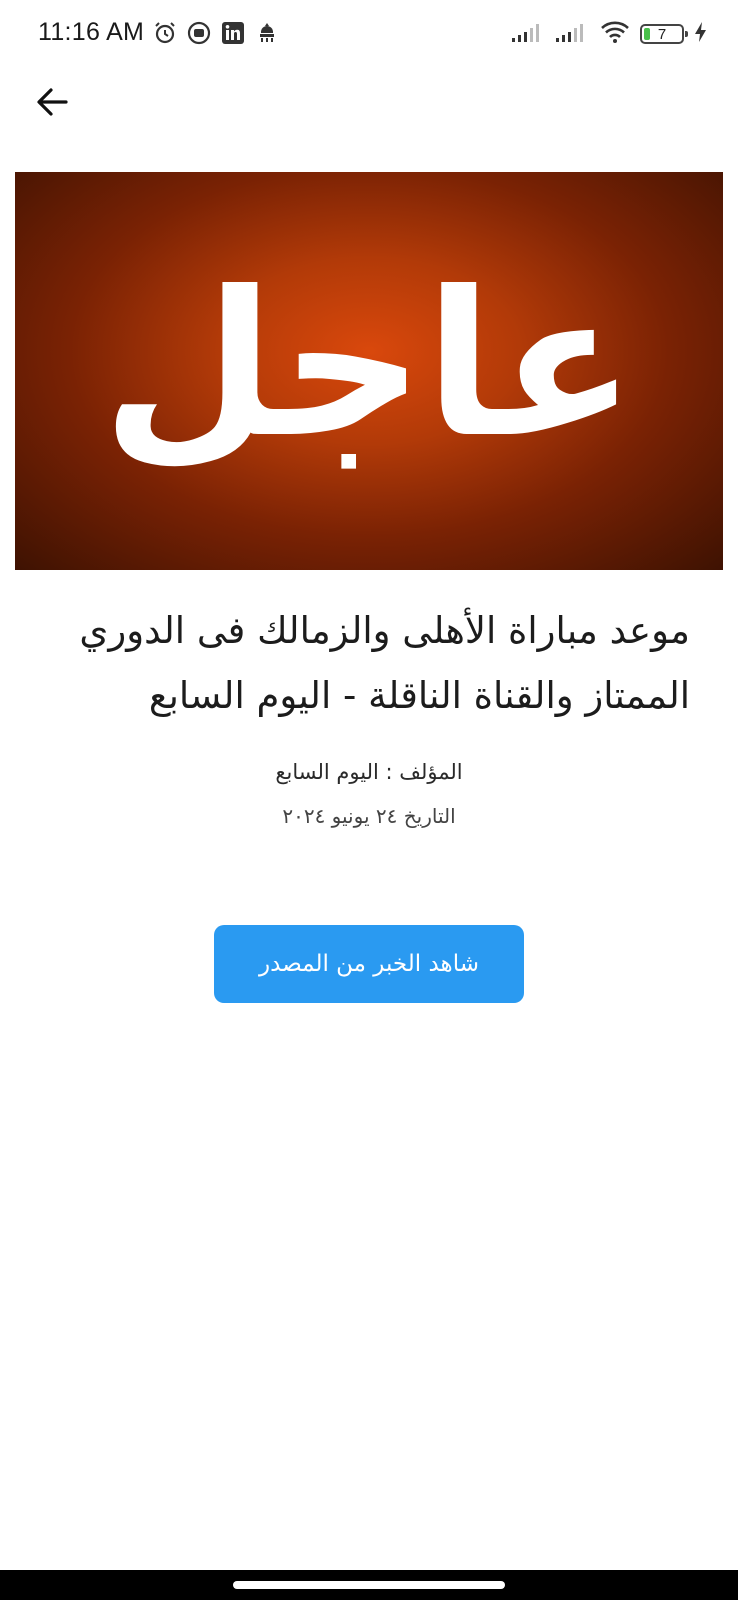 The height and width of the screenshot is (1600, 738). Describe the element at coordinates (165, 33) in the screenshot. I see `alarm-icon` at that location.